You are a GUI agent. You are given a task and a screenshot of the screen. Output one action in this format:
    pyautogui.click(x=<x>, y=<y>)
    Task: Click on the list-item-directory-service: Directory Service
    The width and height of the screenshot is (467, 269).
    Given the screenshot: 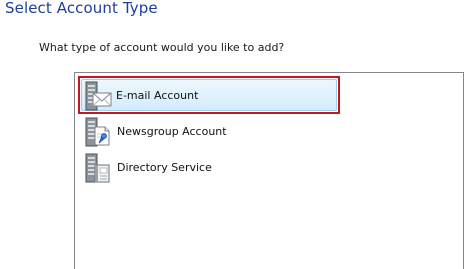 What is the action you would take?
    pyautogui.click(x=209, y=169)
    